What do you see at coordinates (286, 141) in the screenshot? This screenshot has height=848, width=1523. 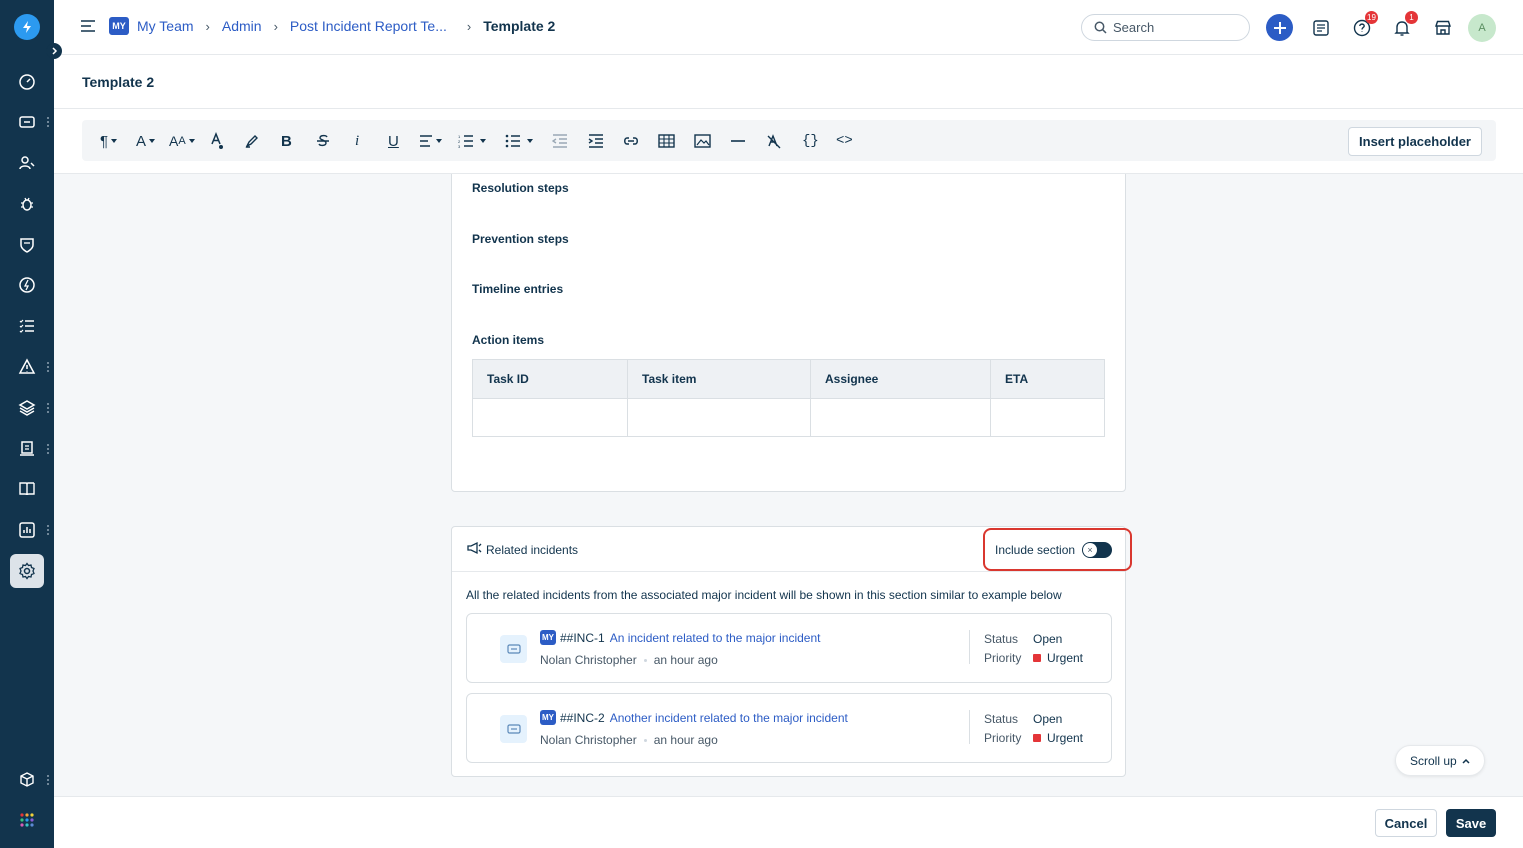 I see `bold-icon: B` at bounding box center [286, 141].